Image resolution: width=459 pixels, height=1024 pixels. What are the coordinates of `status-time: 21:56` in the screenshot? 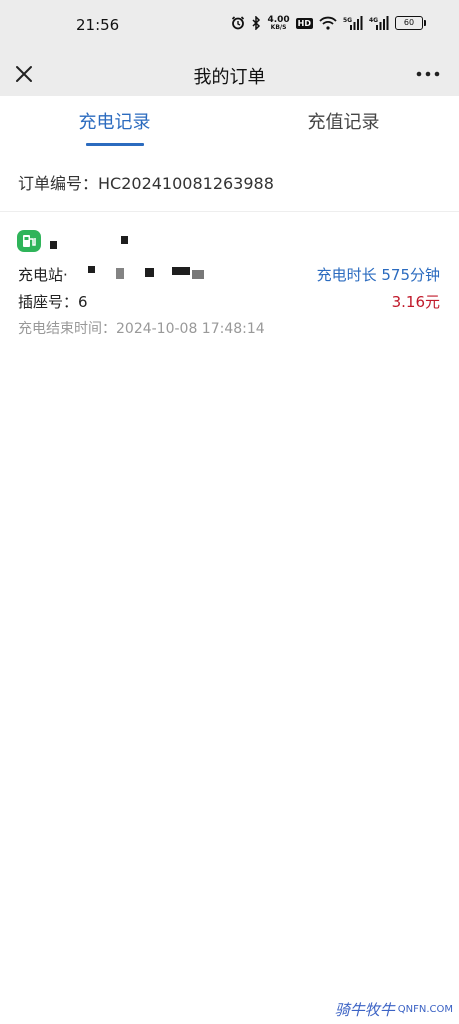 It's located at (98, 25).